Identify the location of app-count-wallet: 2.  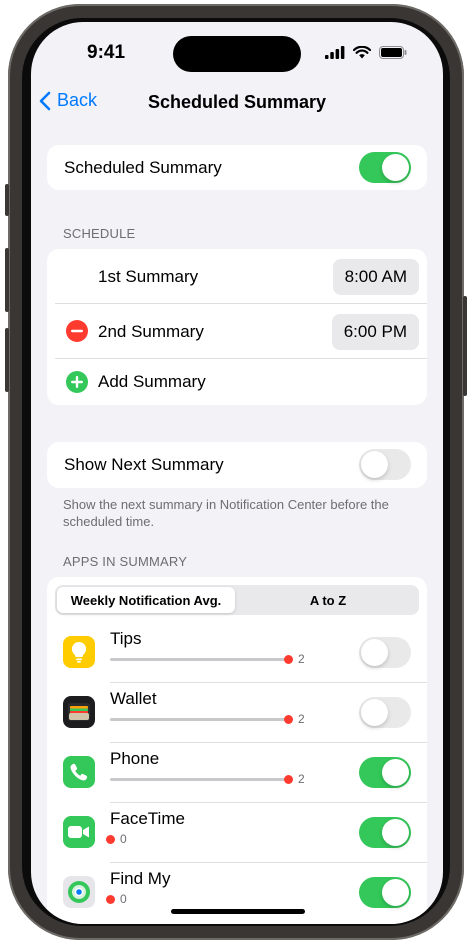
(301, 719).